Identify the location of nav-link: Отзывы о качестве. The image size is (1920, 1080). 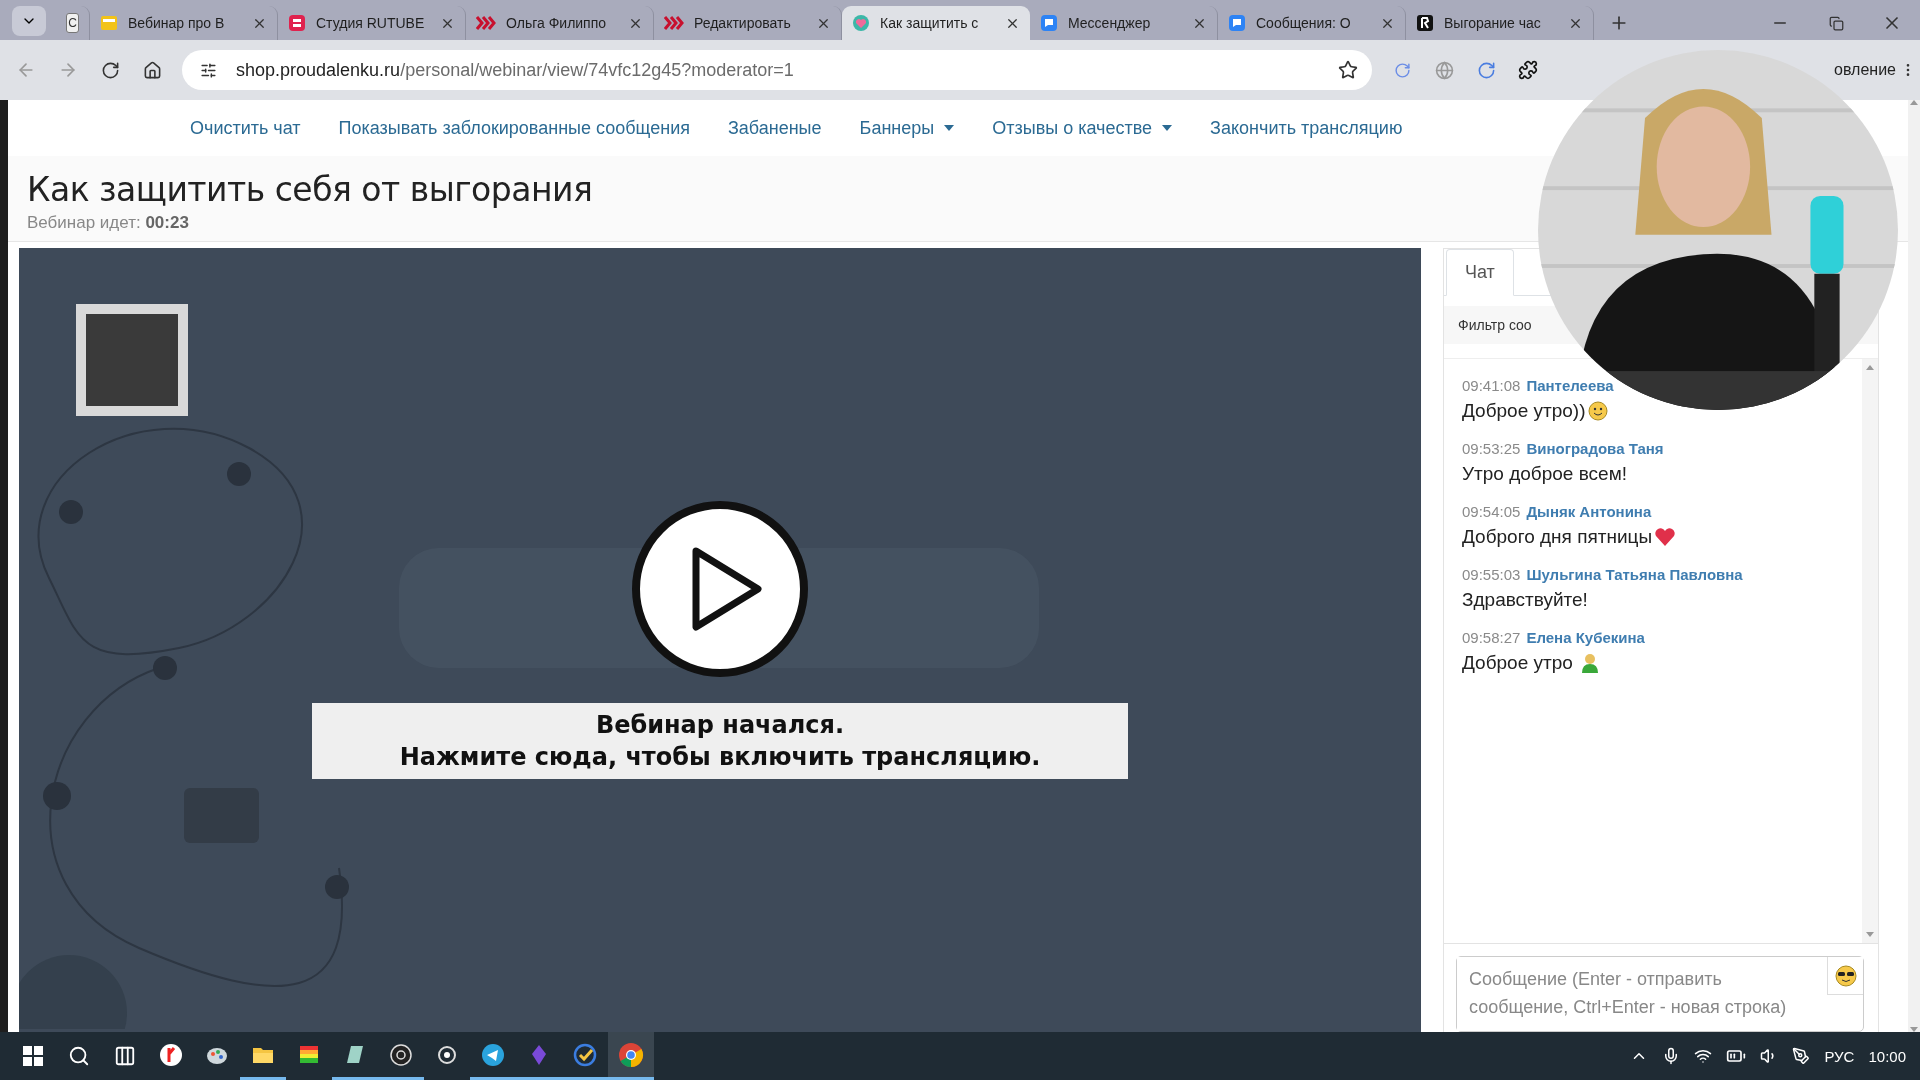
(1082, 128).